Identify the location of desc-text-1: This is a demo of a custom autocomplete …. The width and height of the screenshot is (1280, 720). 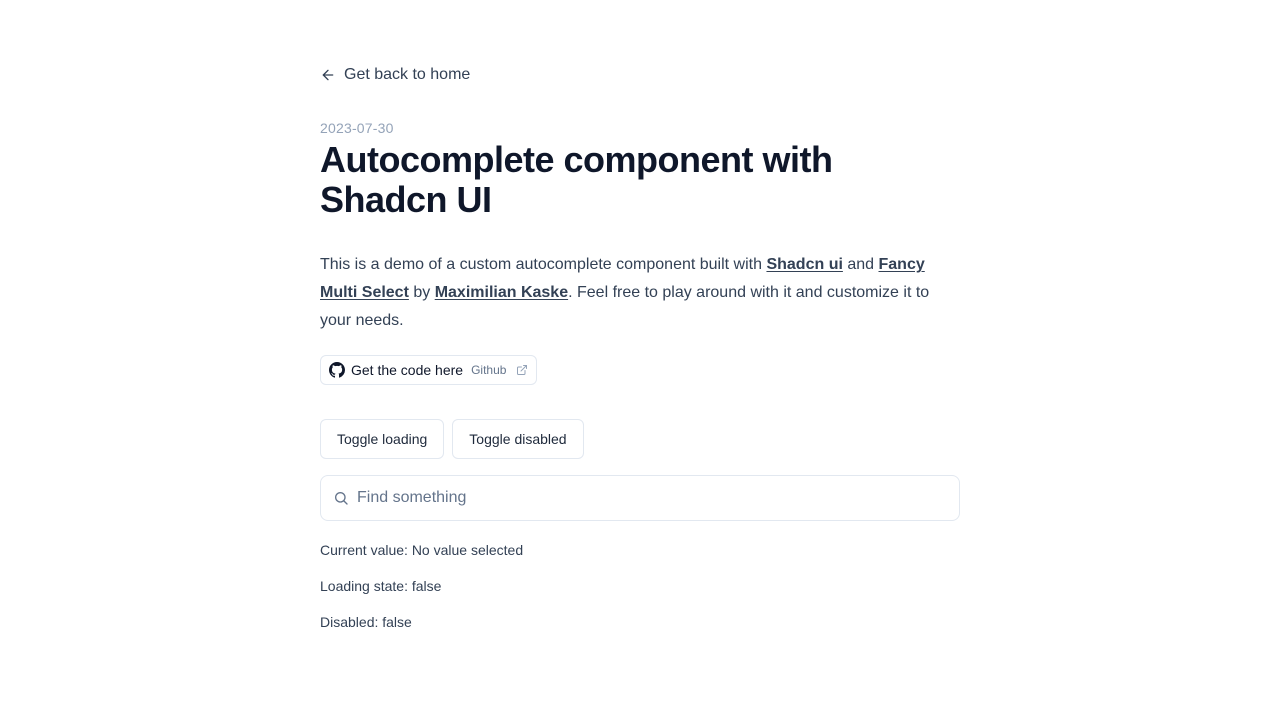
(543, 264).